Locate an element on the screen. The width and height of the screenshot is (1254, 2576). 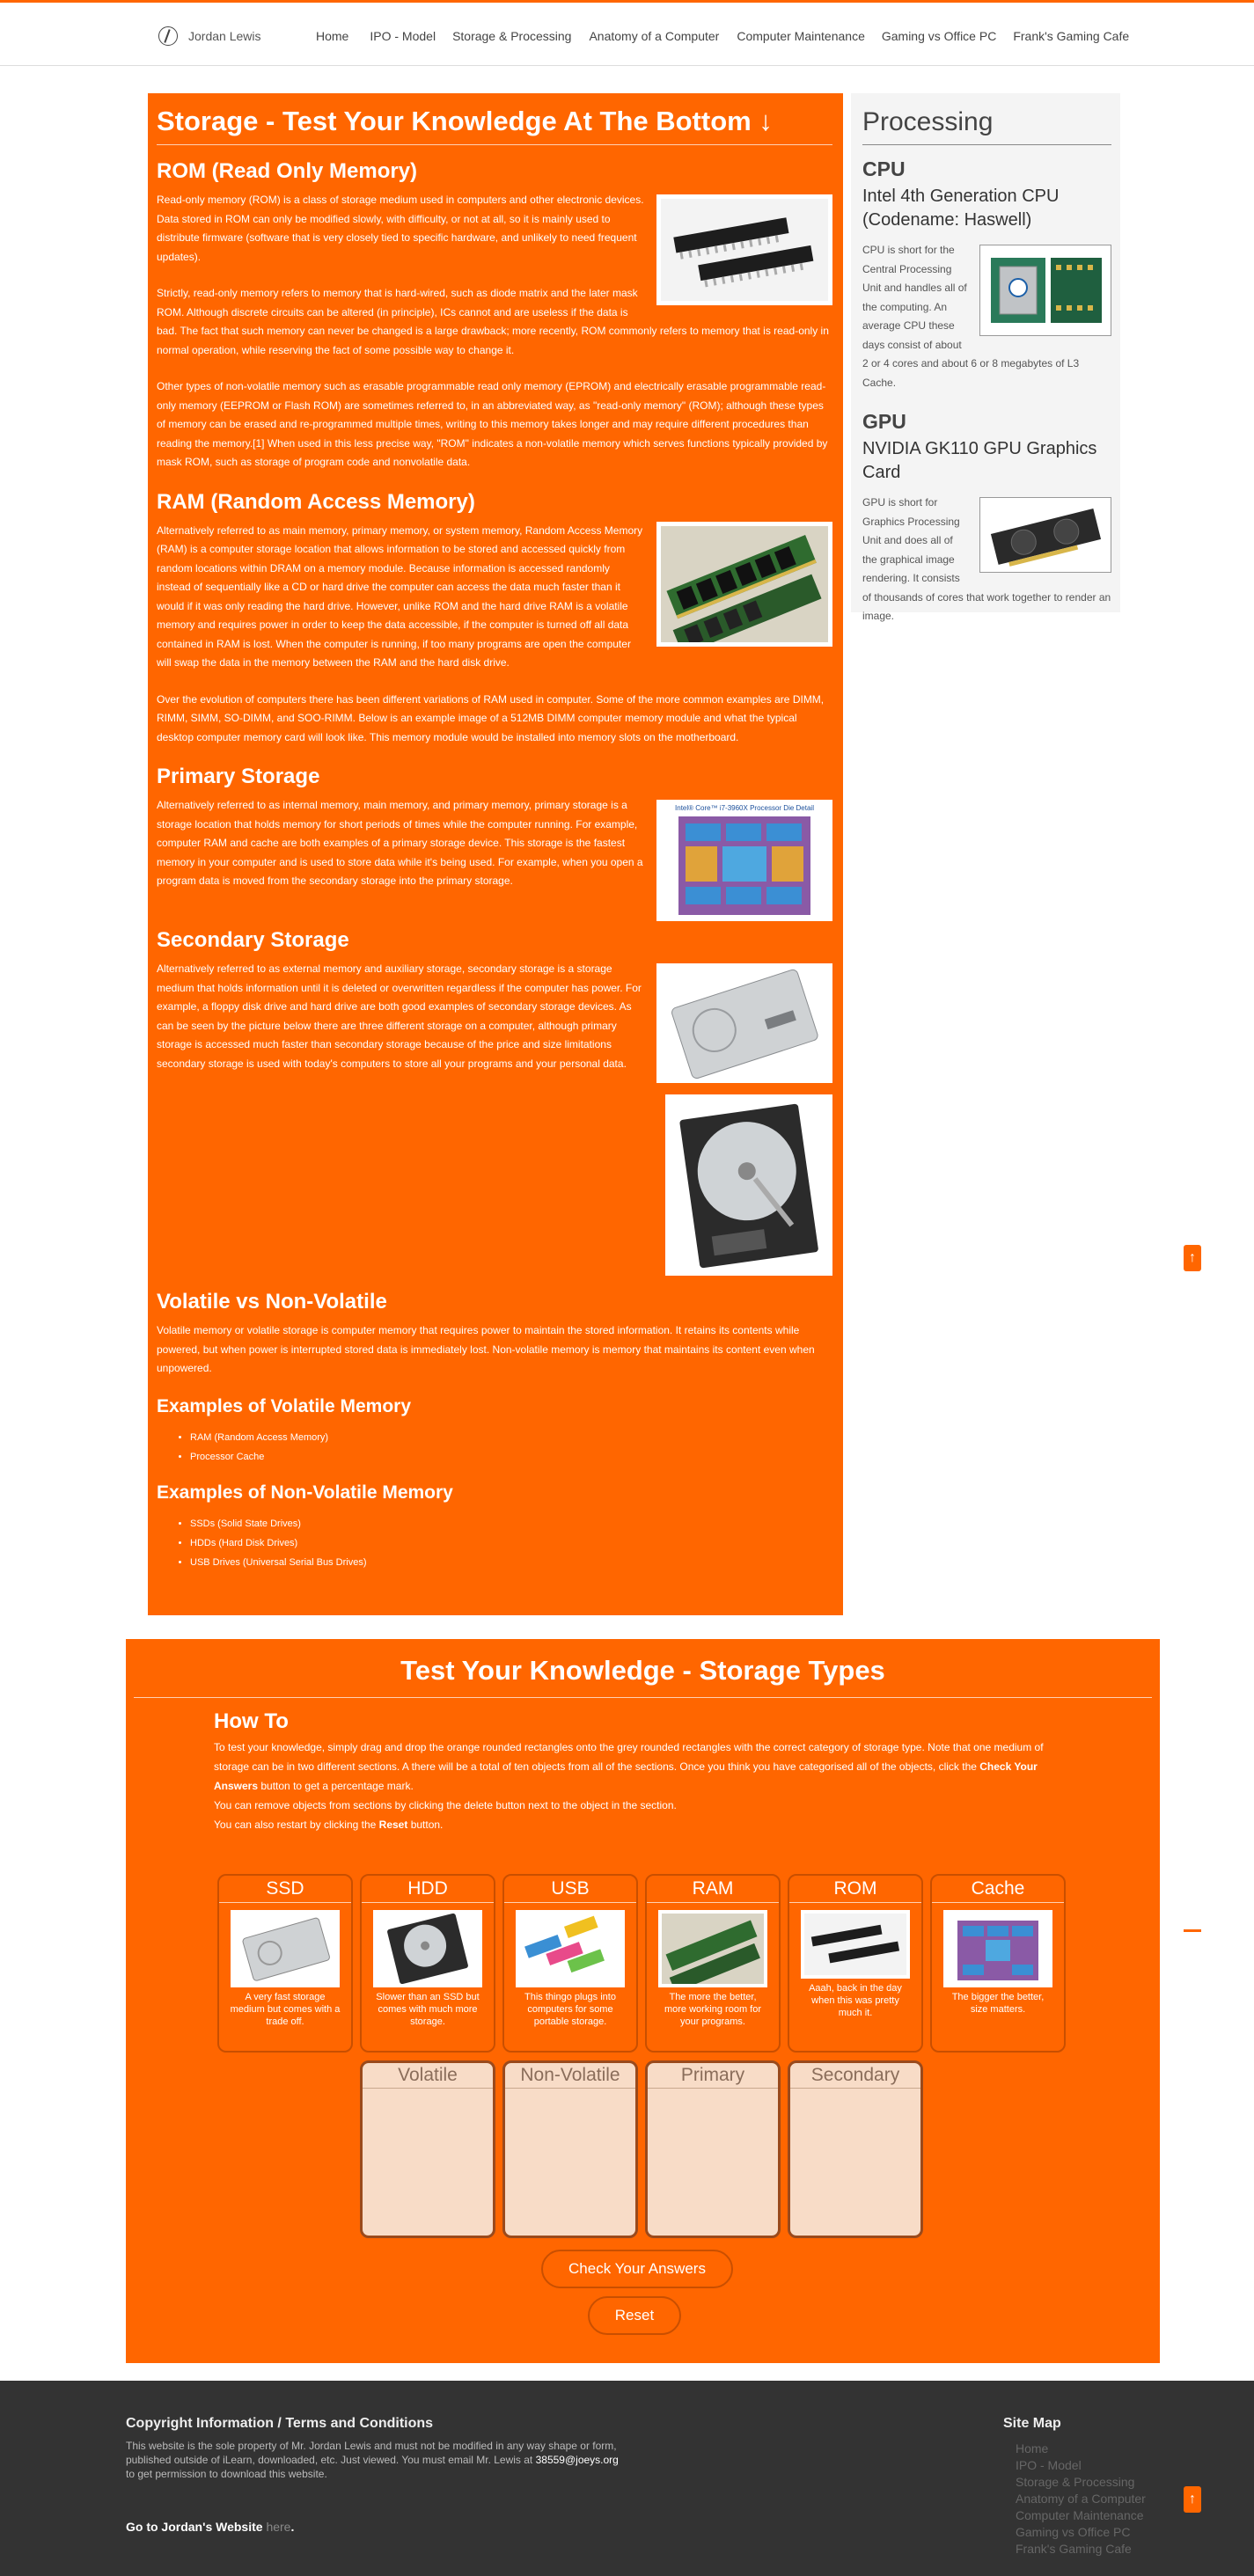
list-item: HDDs (Hard Disk Drives) is located at coordinates (511, 1543).